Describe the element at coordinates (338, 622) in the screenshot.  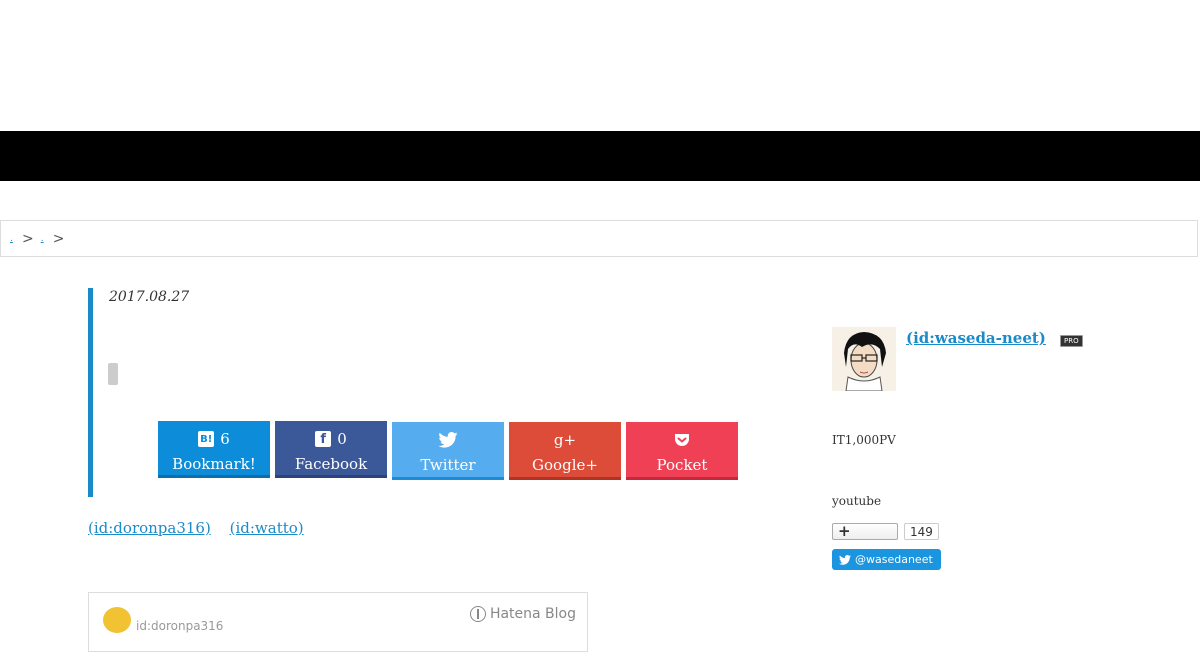
I see `blog-embed-card: id:doronpa316 Hatena Blog` at that location.